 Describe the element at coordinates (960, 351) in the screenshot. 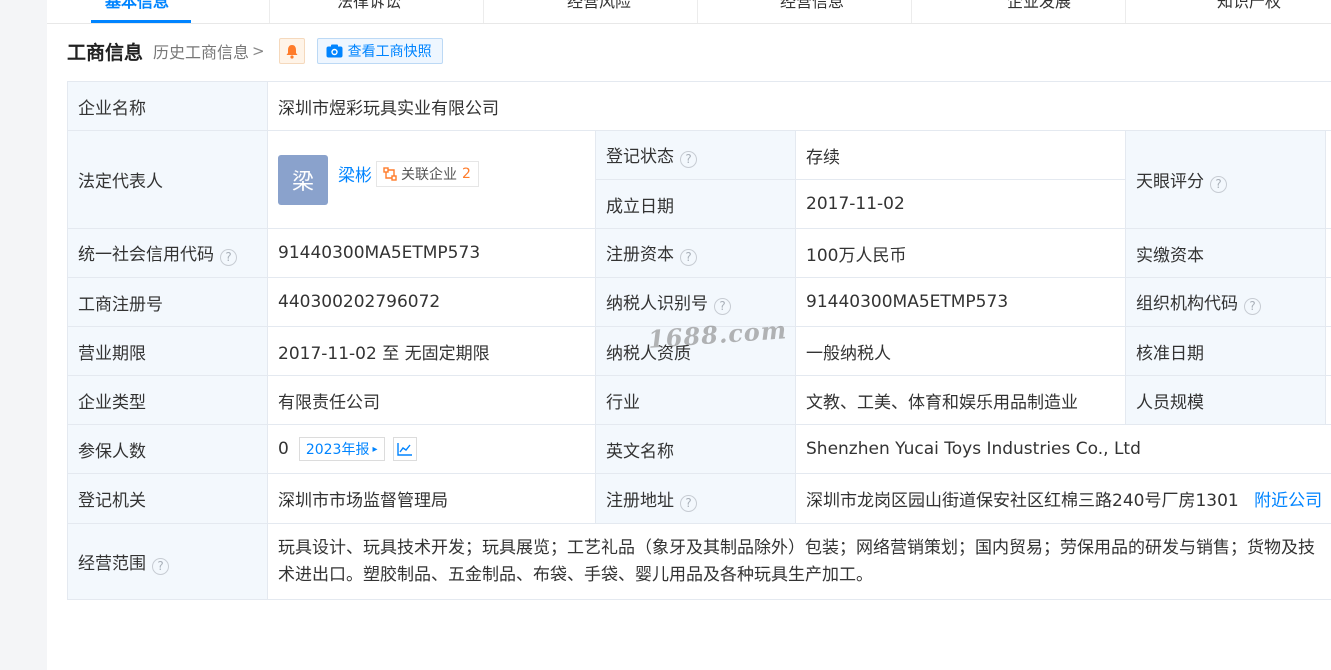

I see `taxpayer-qual-value: 一般纳税人` at that location.